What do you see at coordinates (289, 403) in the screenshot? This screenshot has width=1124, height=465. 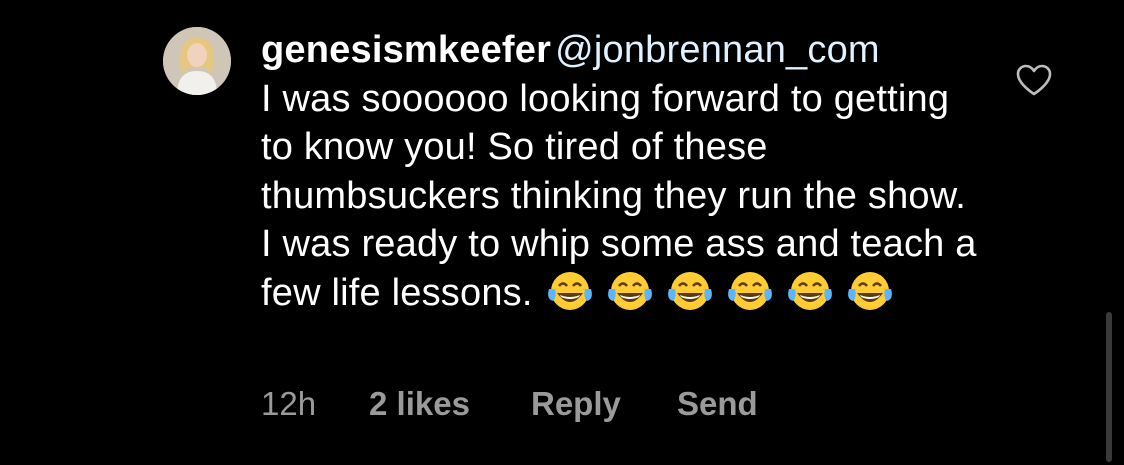 I see `comment-timestamp: 12h` at bounding box center [289, 403].